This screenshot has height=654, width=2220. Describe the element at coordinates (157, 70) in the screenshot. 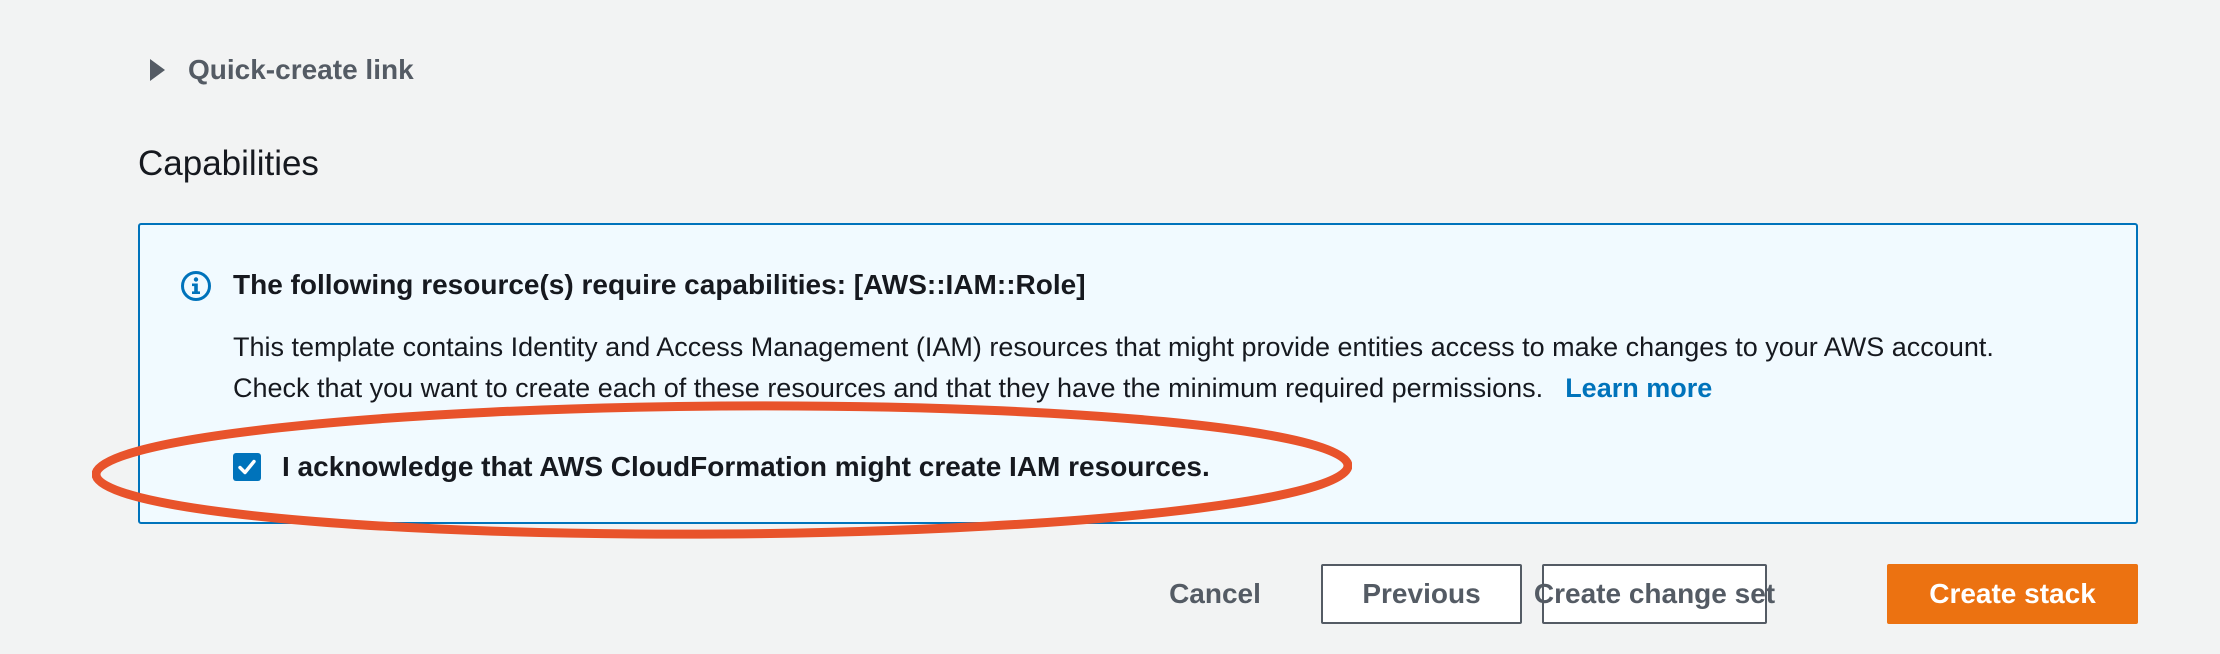

I see `caret-right-icon` at that location.